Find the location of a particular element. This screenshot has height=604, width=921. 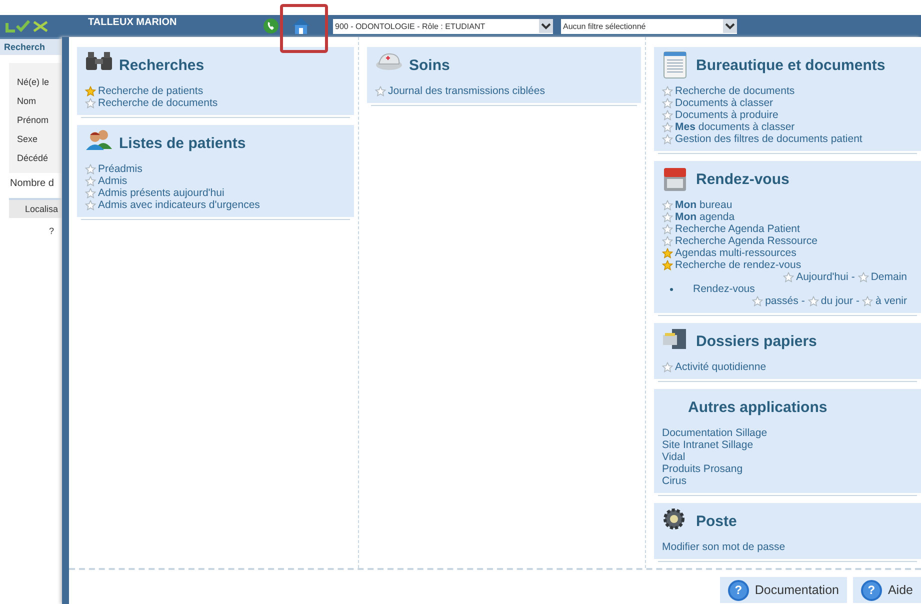

menu-link: Recherche de rendez-vous is located at coordinates (738, 265).